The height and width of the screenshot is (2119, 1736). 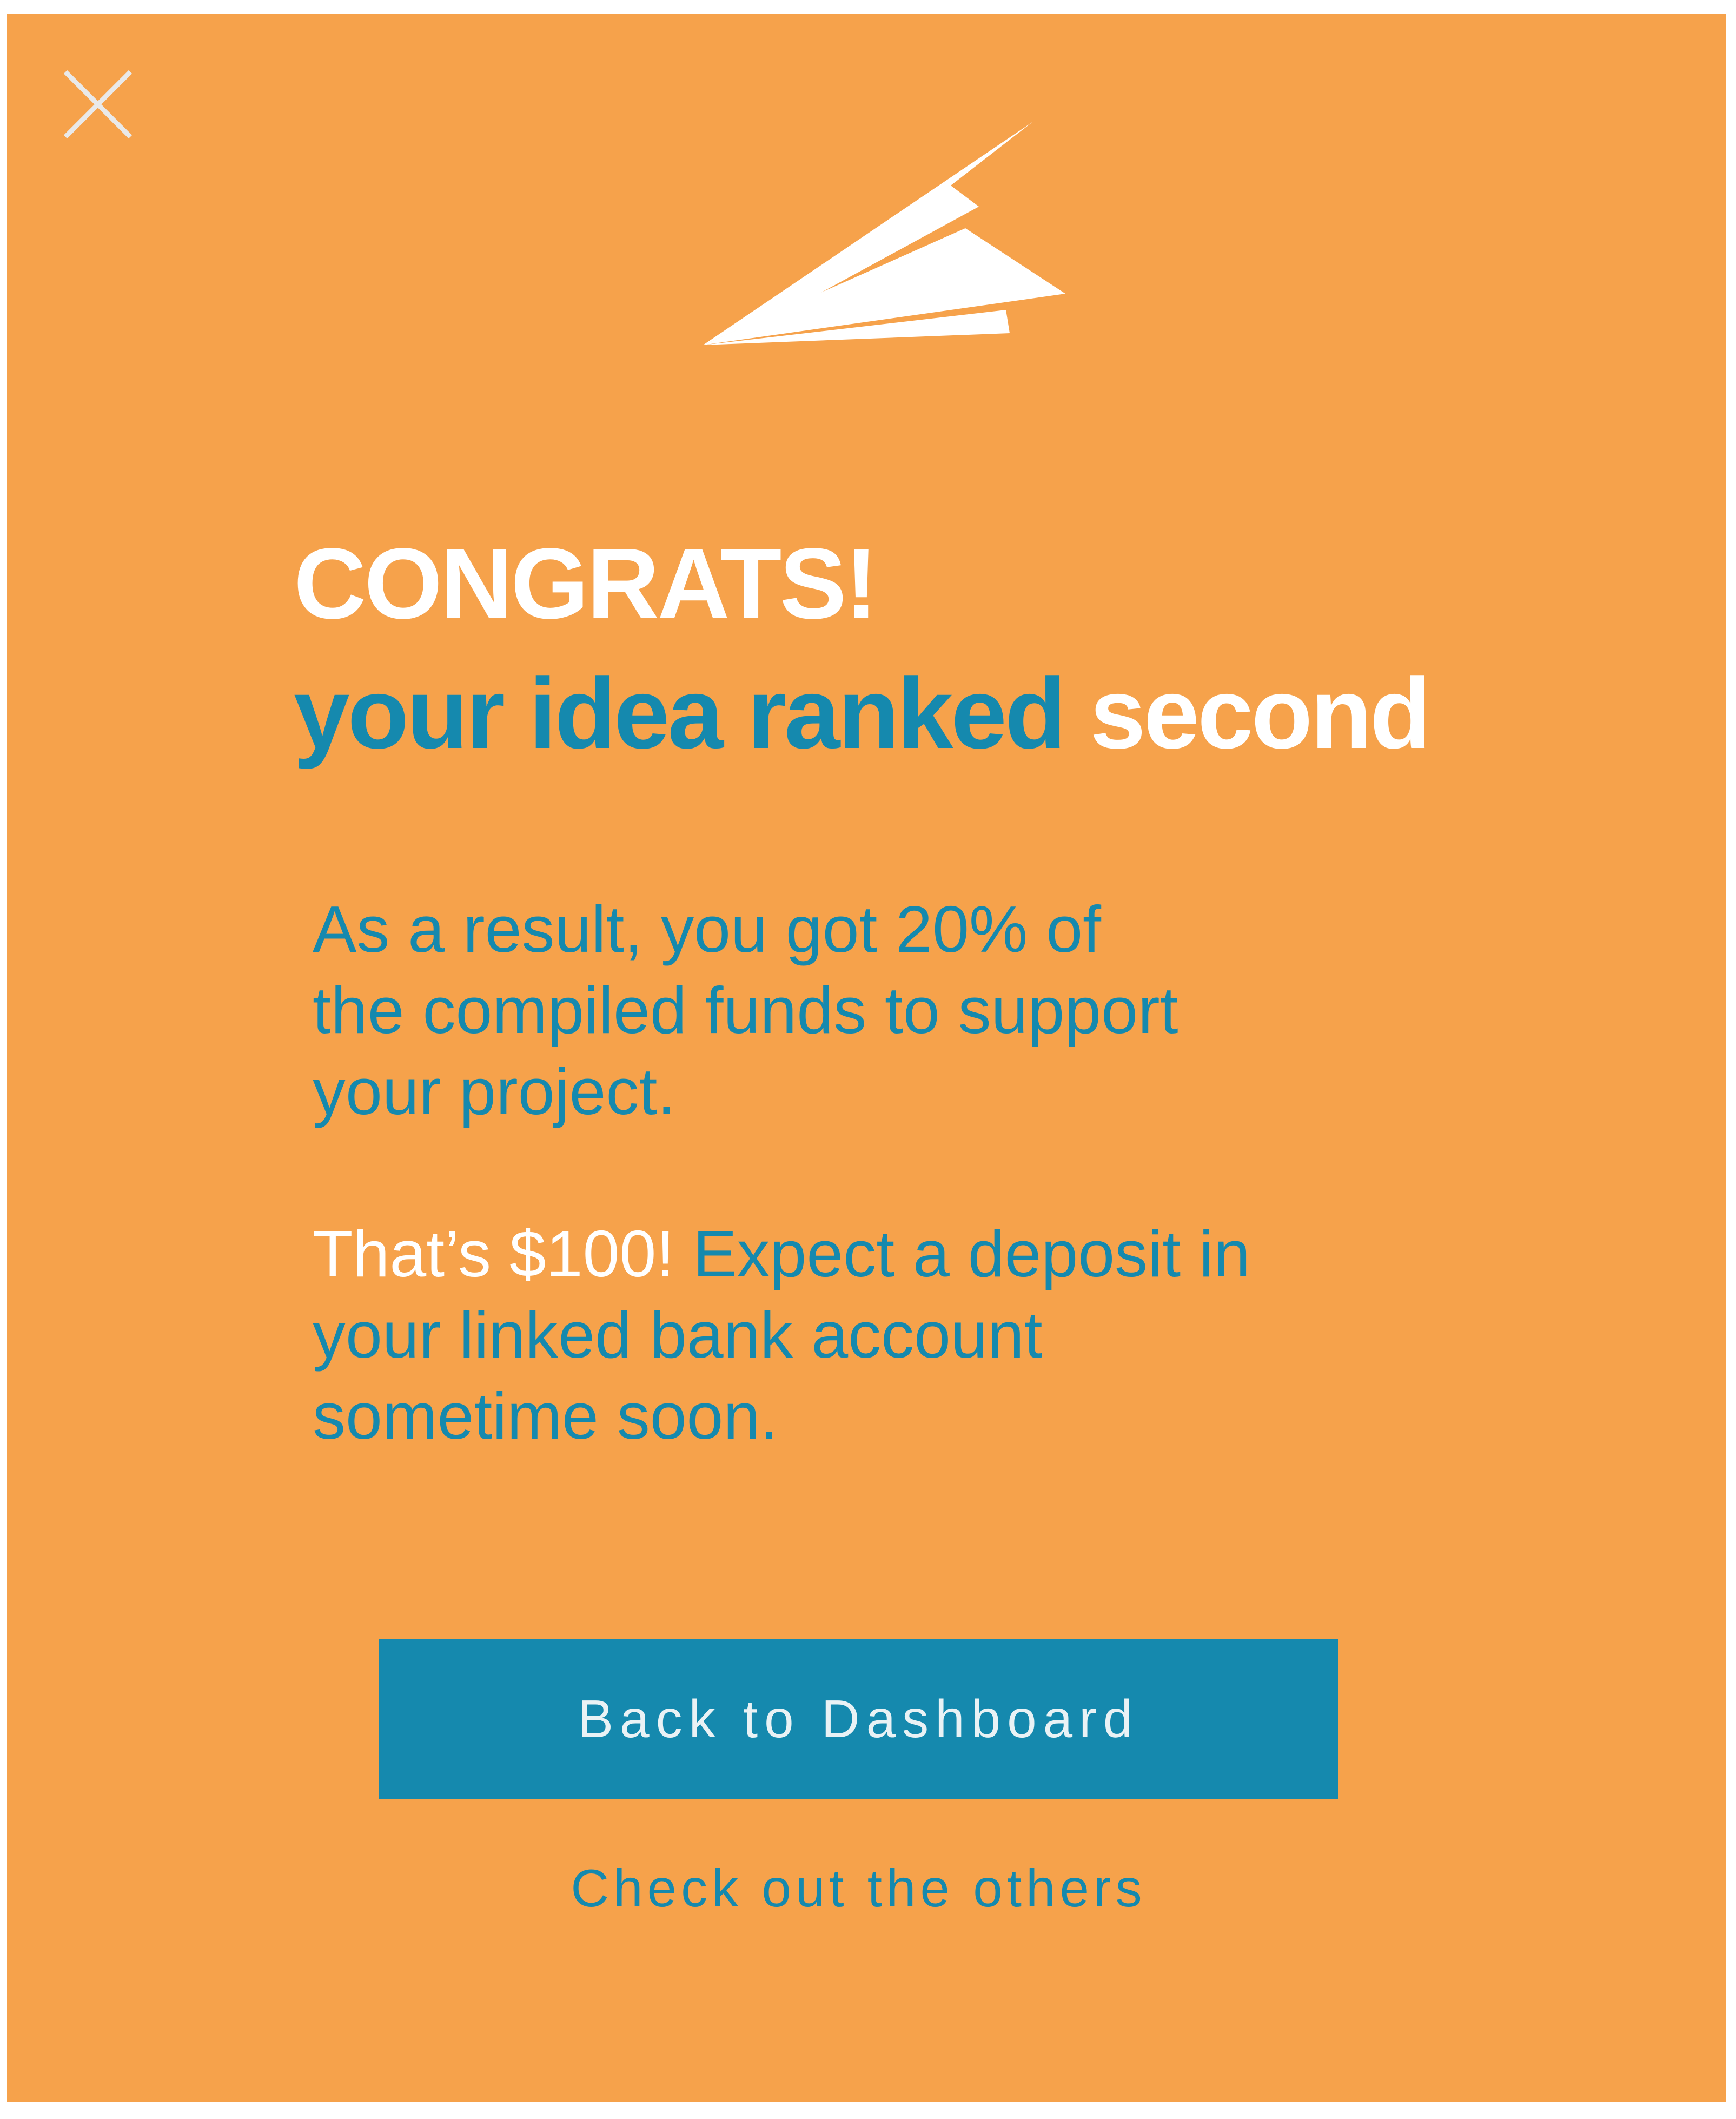 I want to click on close-icon, so click(x=98, y=104).